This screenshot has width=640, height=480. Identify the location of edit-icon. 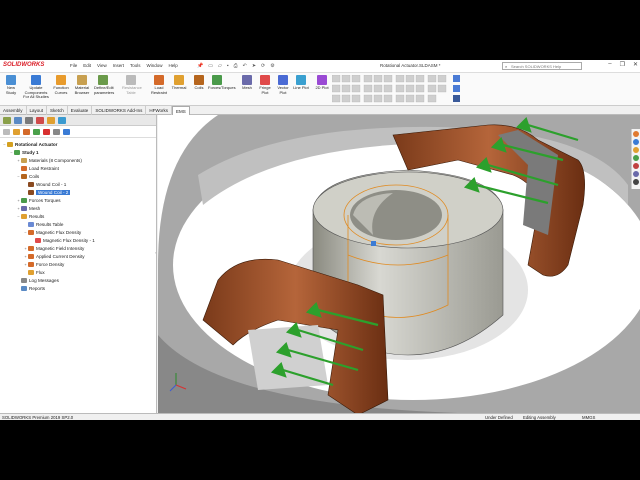
(26, 132).